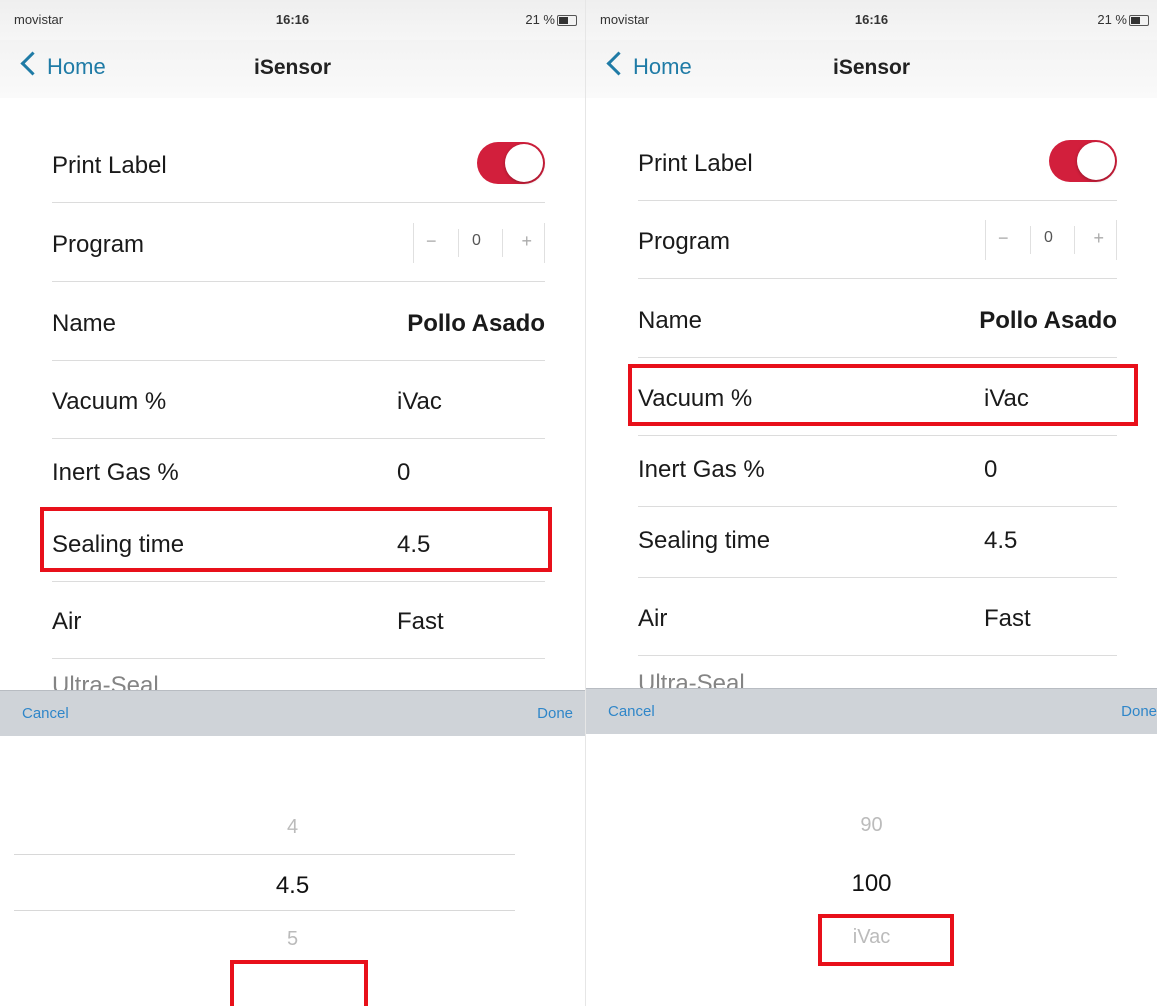 This screenshot has height=1006, width=1157. I want to click on sealing-time-value: 4.5, so click(1001, 540).